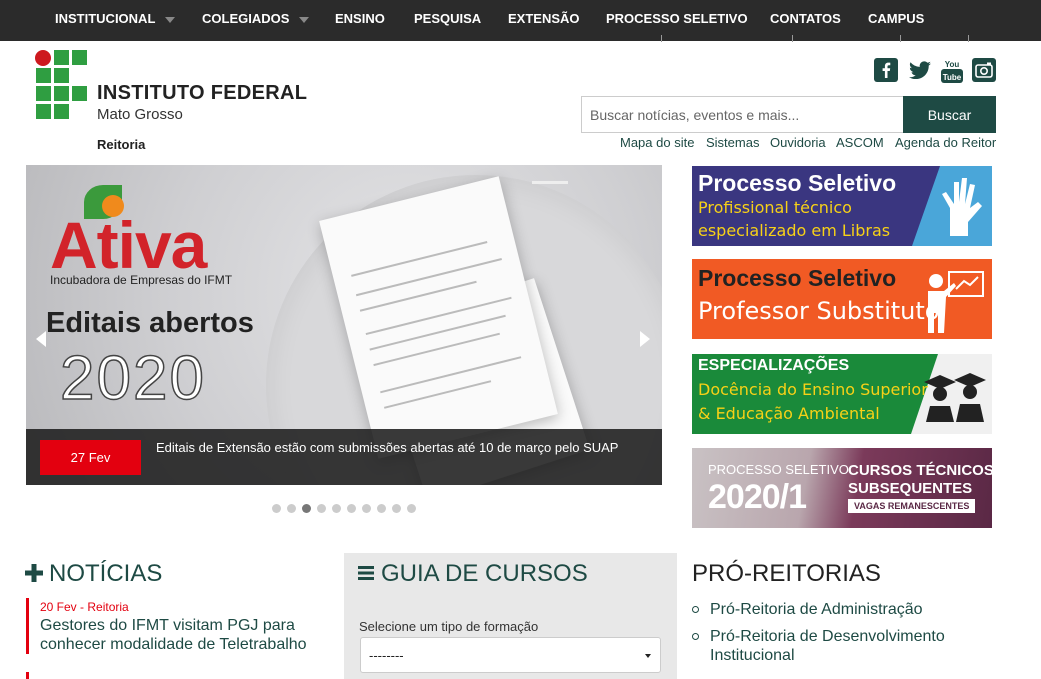 This screenshot has width=1041, height=679. What do you see at coordinates (677, 18) in the screenshot?
I see `nav-item-processo-seletivo: PROCESSO SELETIVO` at bounding box center [677, 18].